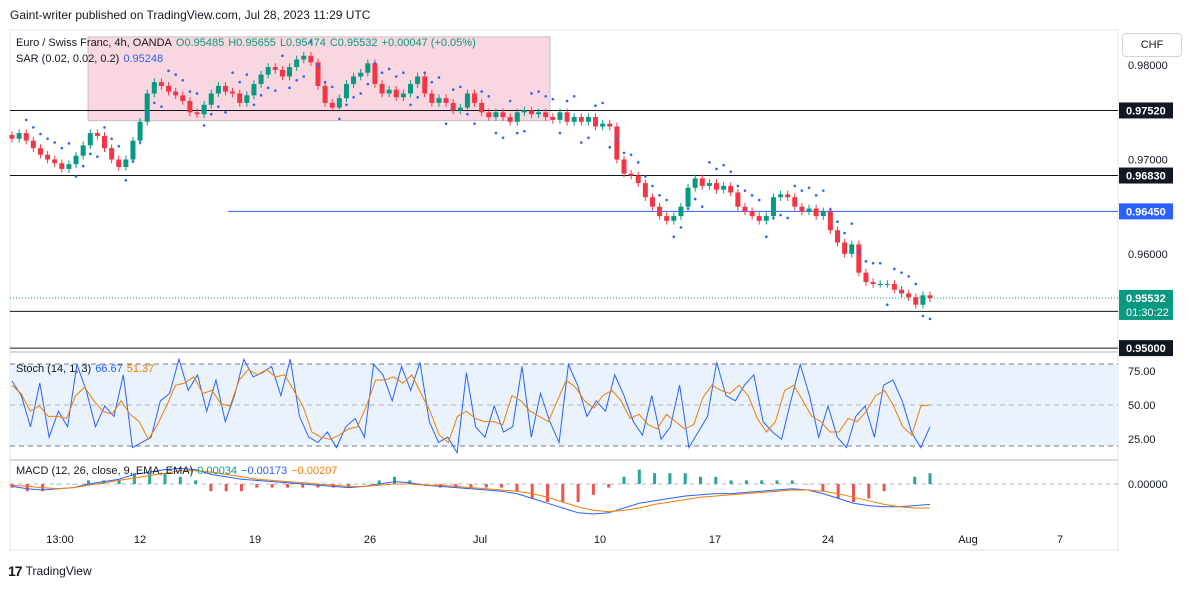  What do you see at coordinates (91, 59) in the screenshot?
I see `sar-legend: SAR (0.02, 0.02, 0.2) 0.95248` at bounding box center [91, 59].